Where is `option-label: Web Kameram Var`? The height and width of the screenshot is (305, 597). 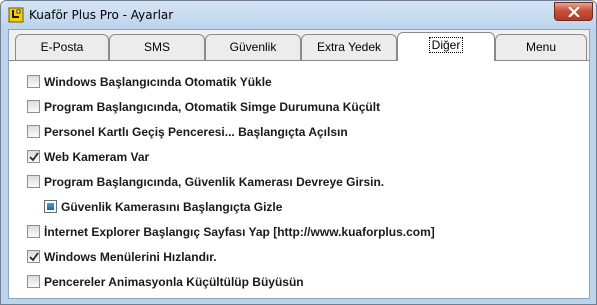
option-label: Web Kameram Var is located at coordinates (97, 157).